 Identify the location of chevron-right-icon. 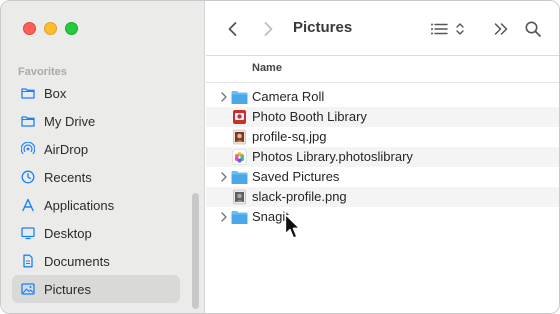
(268, 29).